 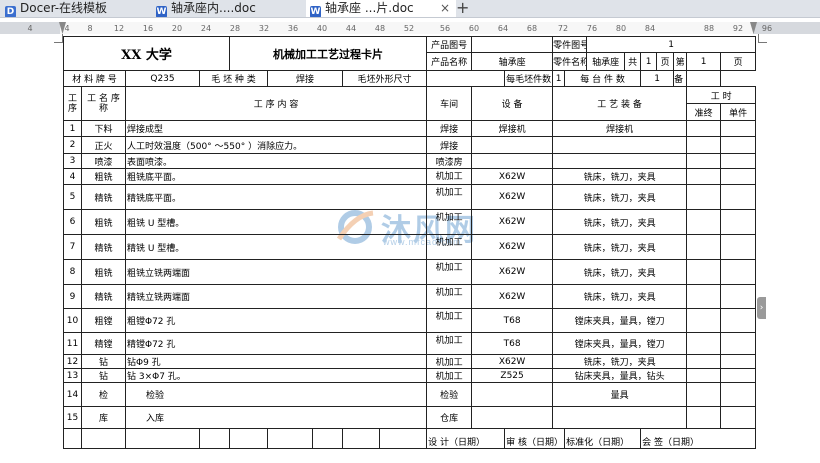 What do you see at coordinates (103, 394) in the screenshot?
I see `row-name: 检` at bounding box center [103, 394].